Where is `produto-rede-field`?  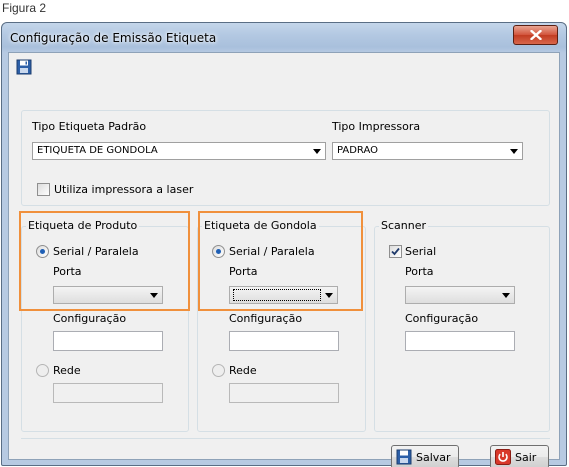 produto-rede-field is located at coordinates (108, 393).